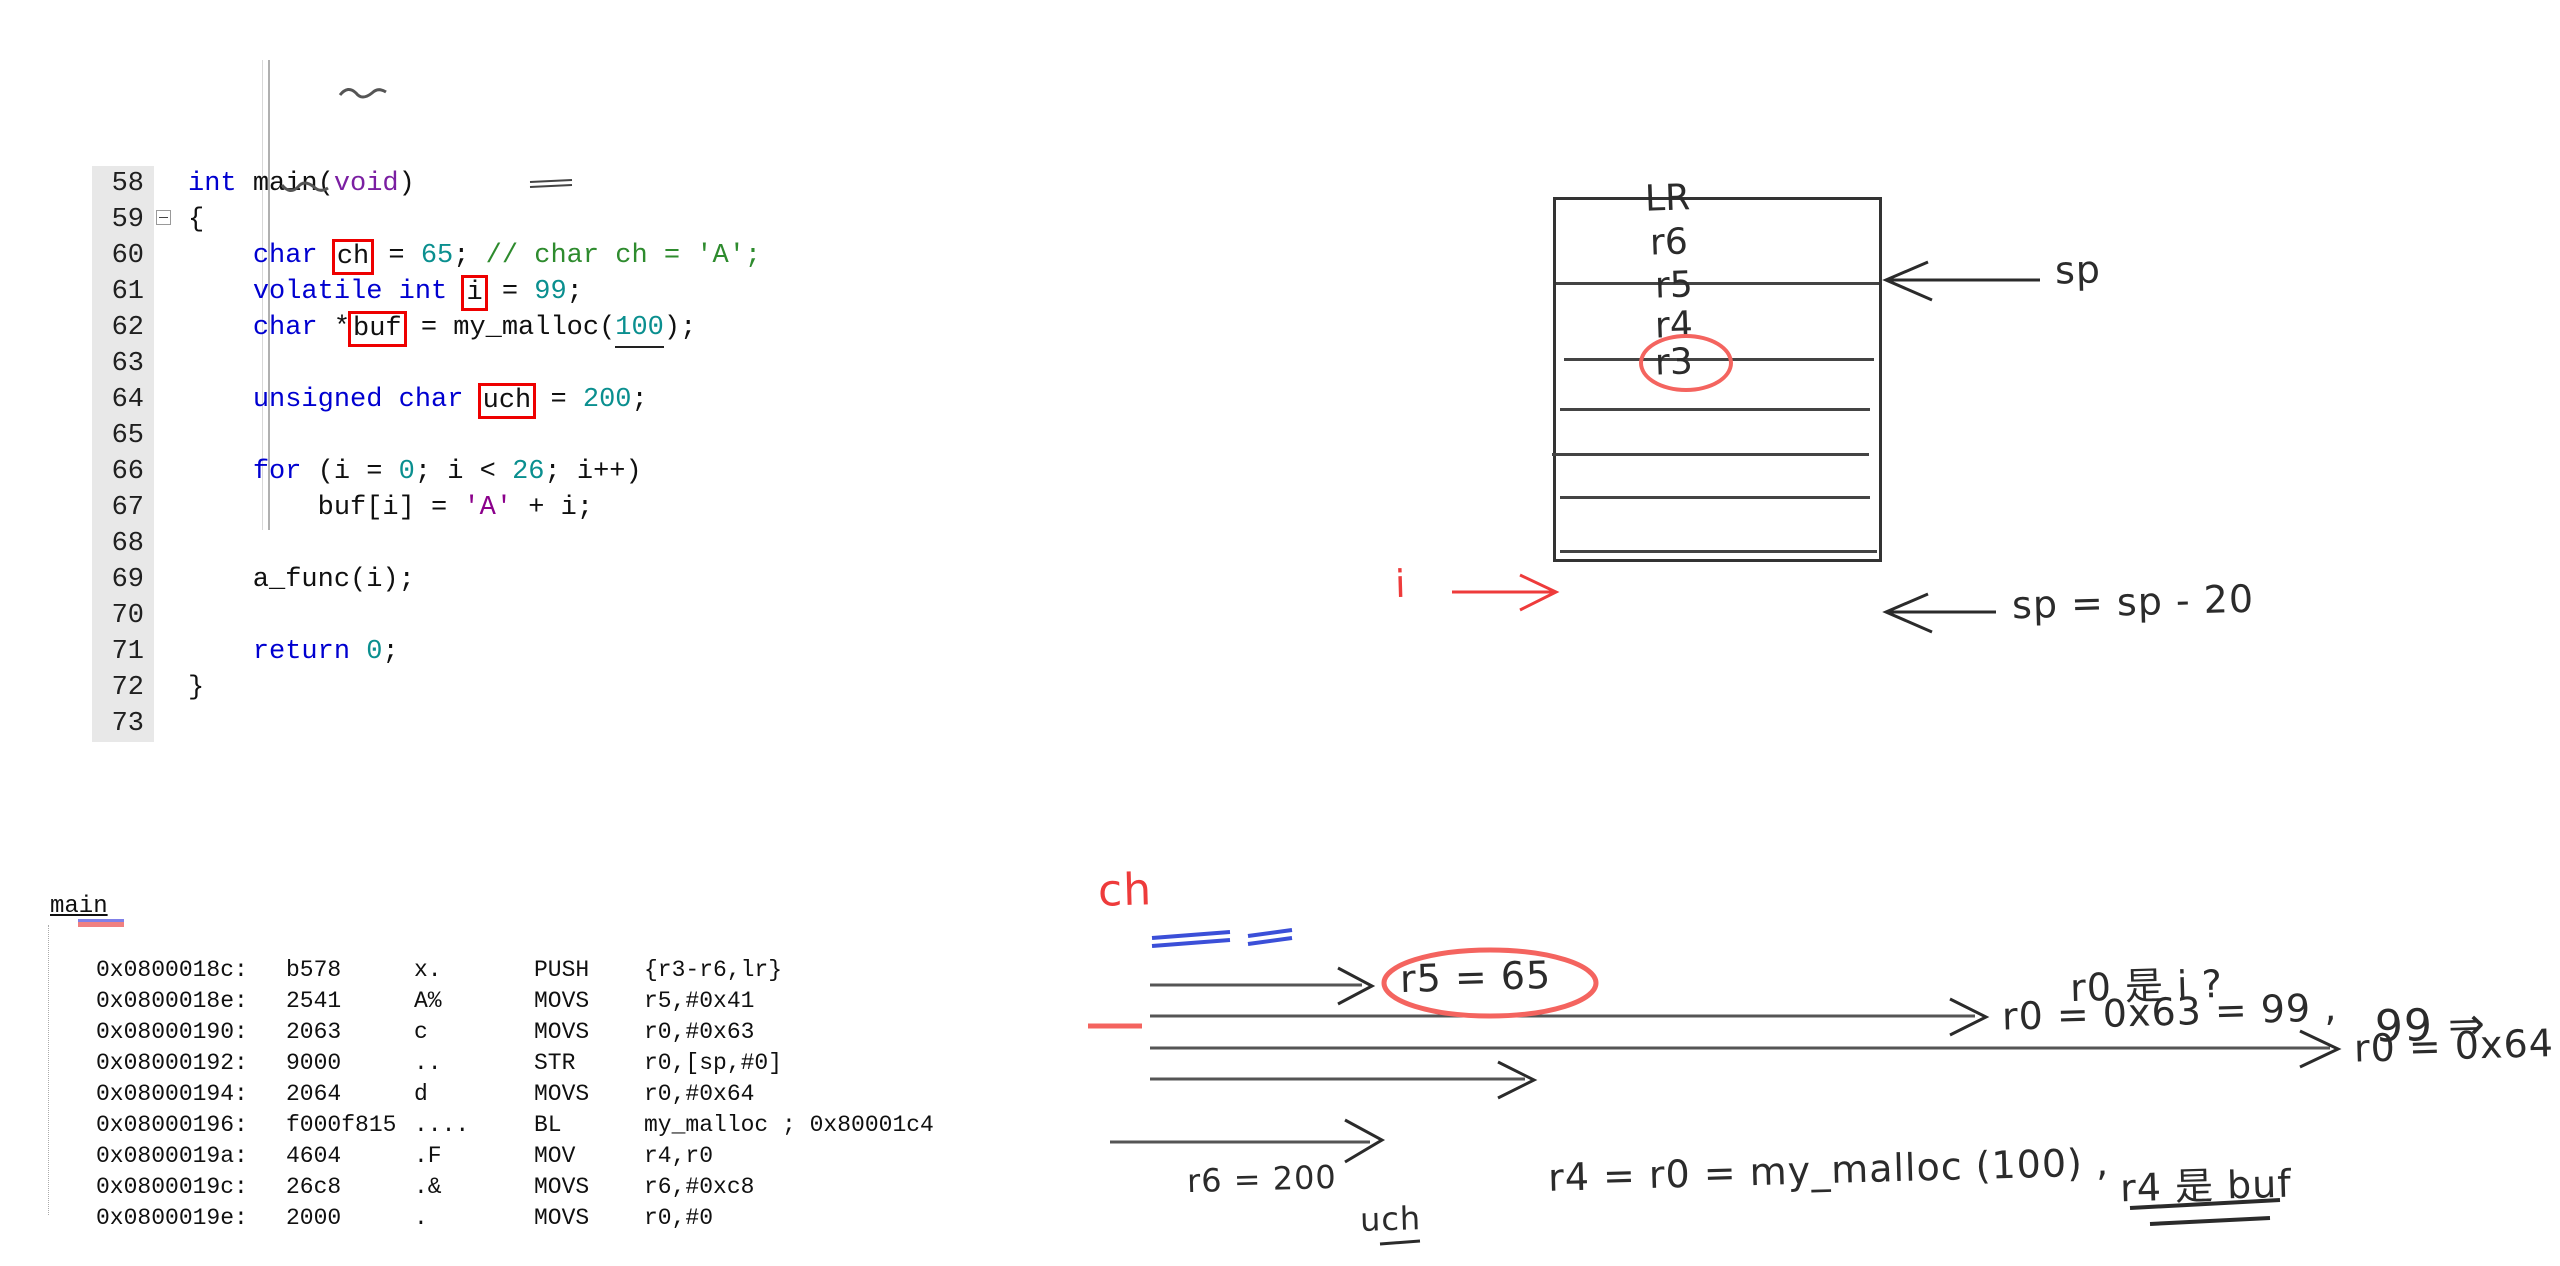 This screenshot has height=1266, width=2560. Describe the element at coordinates (593, 472) in the screenshot. I see `code-token: ; i++)` at that location.